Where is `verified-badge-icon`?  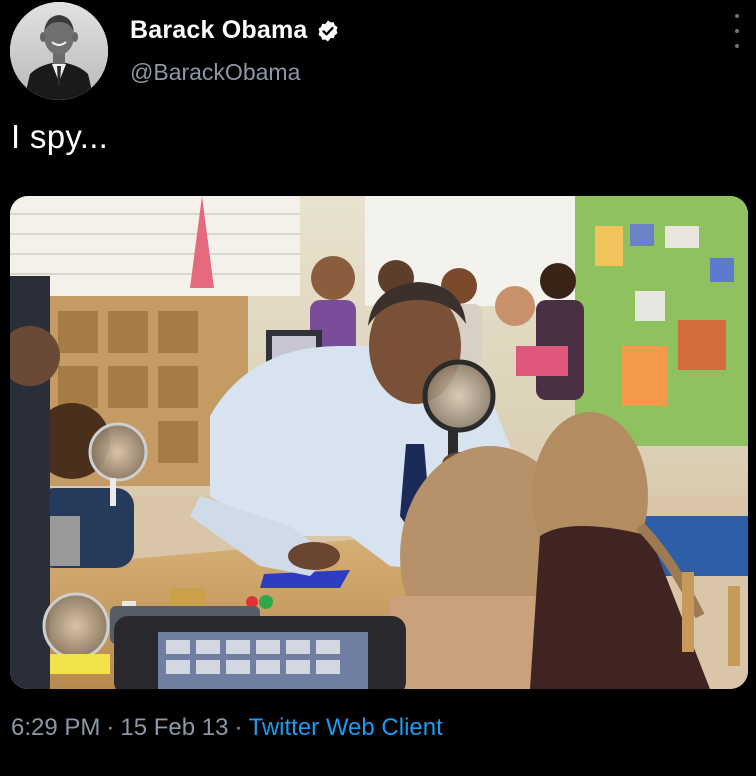
verified-badge-icon is located at coordinates (327, 30).